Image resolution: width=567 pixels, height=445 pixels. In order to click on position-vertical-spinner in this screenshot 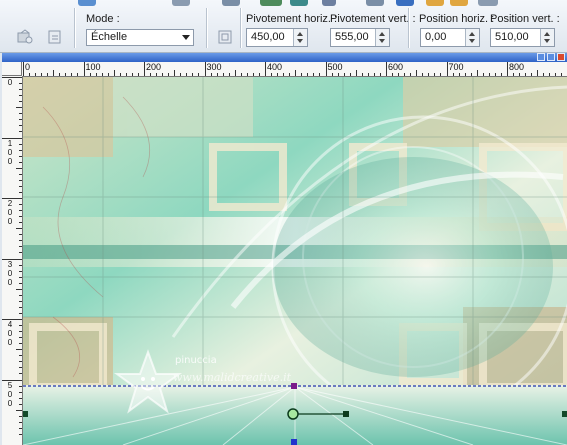, I will do `click(547, 37)`.